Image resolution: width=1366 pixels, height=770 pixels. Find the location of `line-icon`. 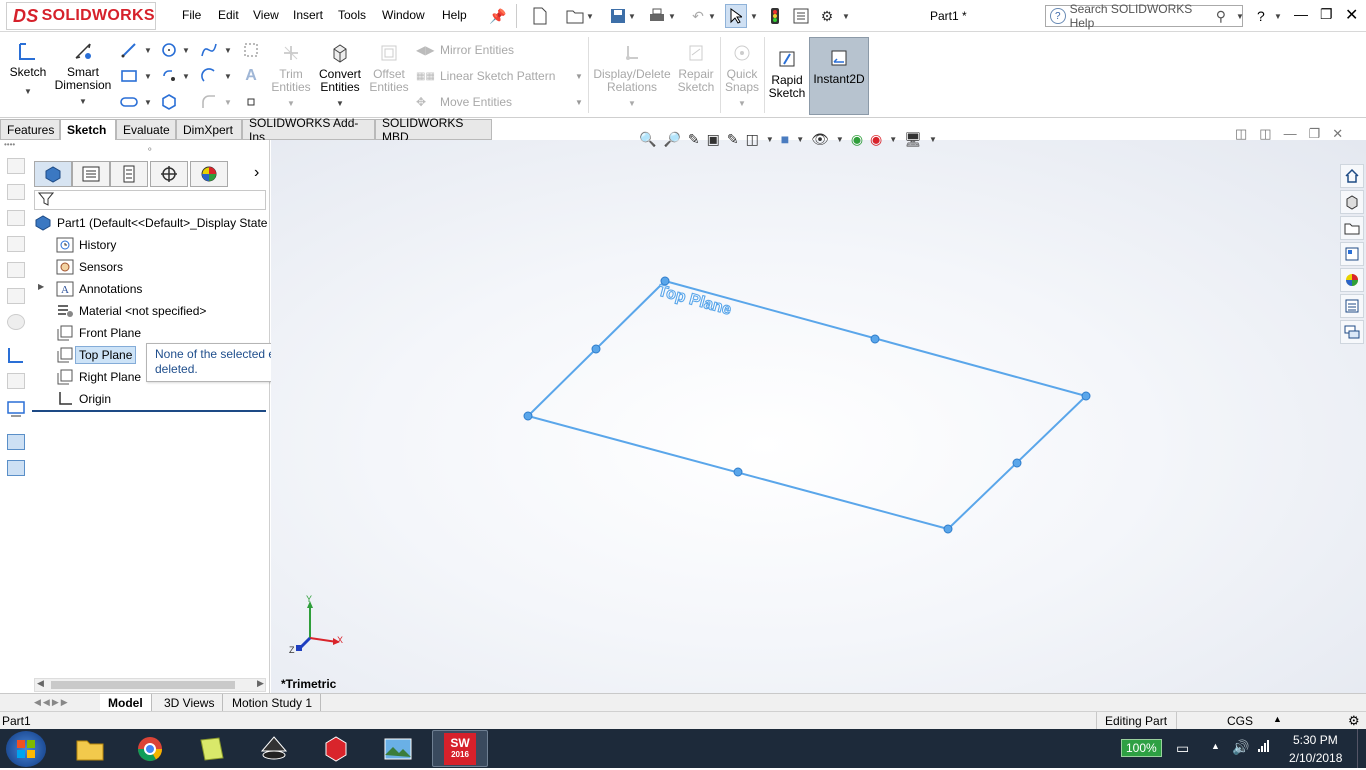

line-icon is located at coordinates (129, 50).